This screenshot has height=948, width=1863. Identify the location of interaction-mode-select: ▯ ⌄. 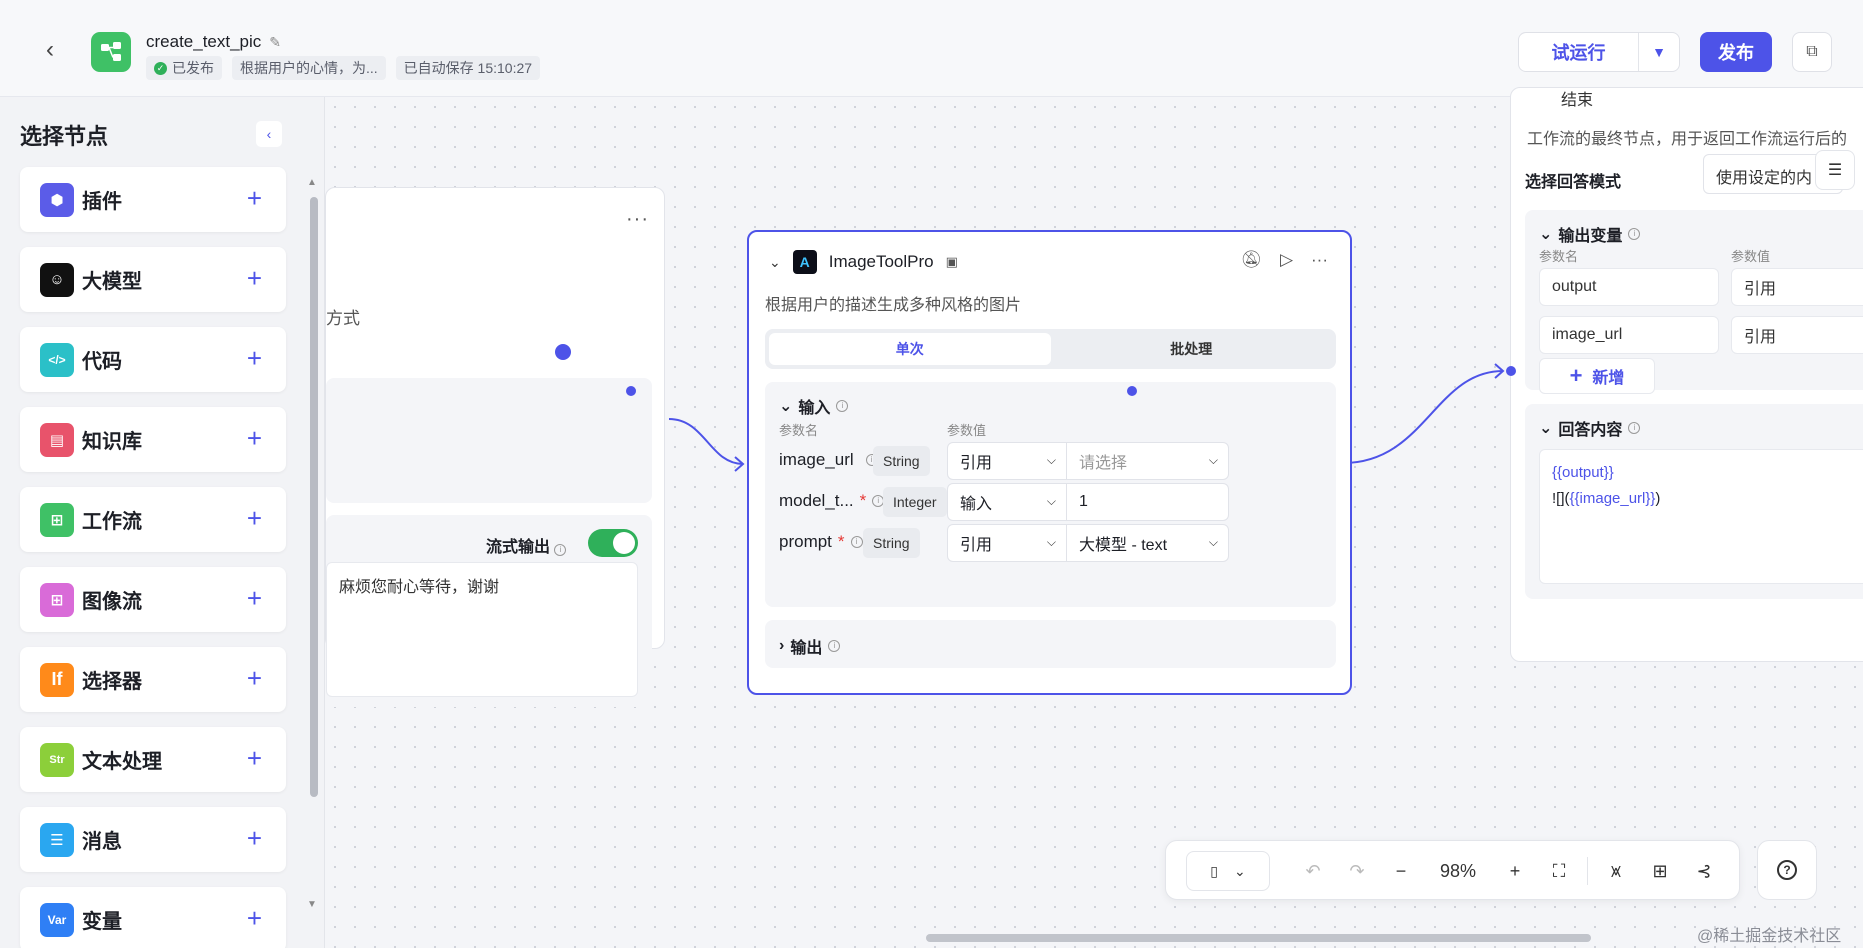
(1228, 871).